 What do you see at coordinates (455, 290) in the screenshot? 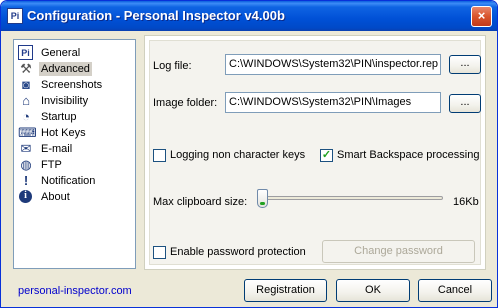
I see `cancel-button: Cancel` at bounding box center [455, 290].